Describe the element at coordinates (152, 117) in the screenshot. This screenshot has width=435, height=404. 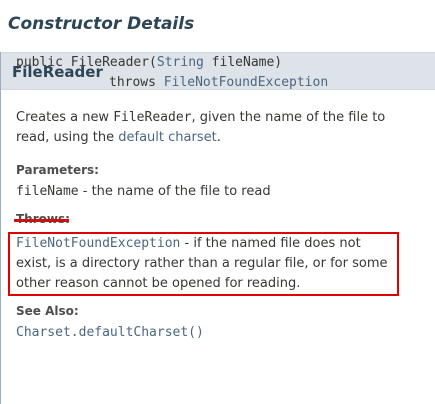
I see `desc-code: FileReader` at that location.